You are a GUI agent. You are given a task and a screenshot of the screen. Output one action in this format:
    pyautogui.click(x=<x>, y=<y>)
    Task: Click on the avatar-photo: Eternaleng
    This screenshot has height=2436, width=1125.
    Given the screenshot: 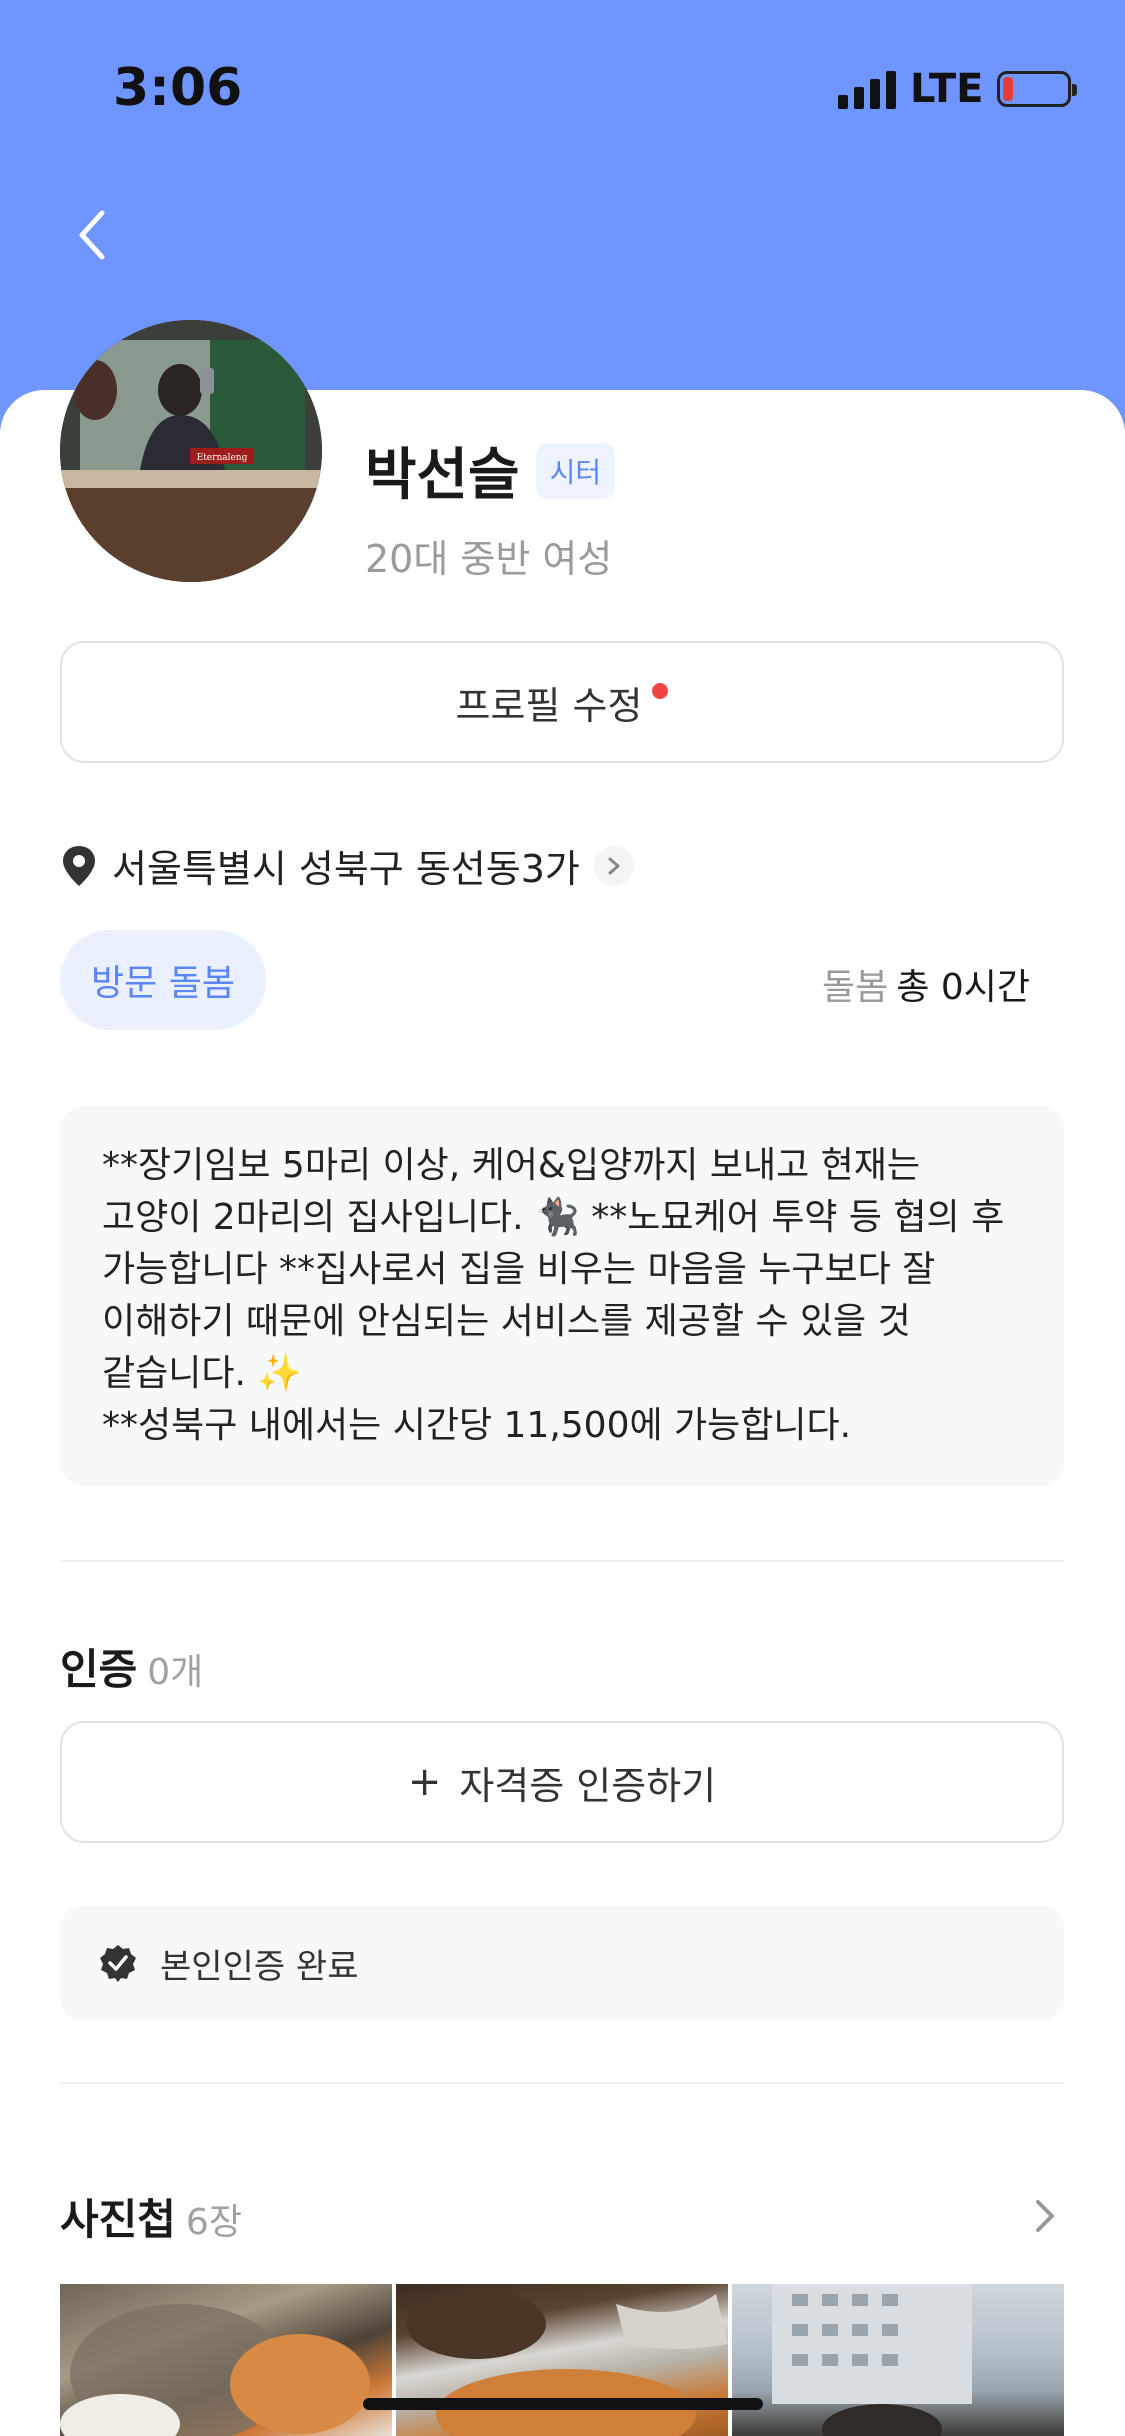 What is the action you would take?
    pyautogui.click(x=191, y=451)
    